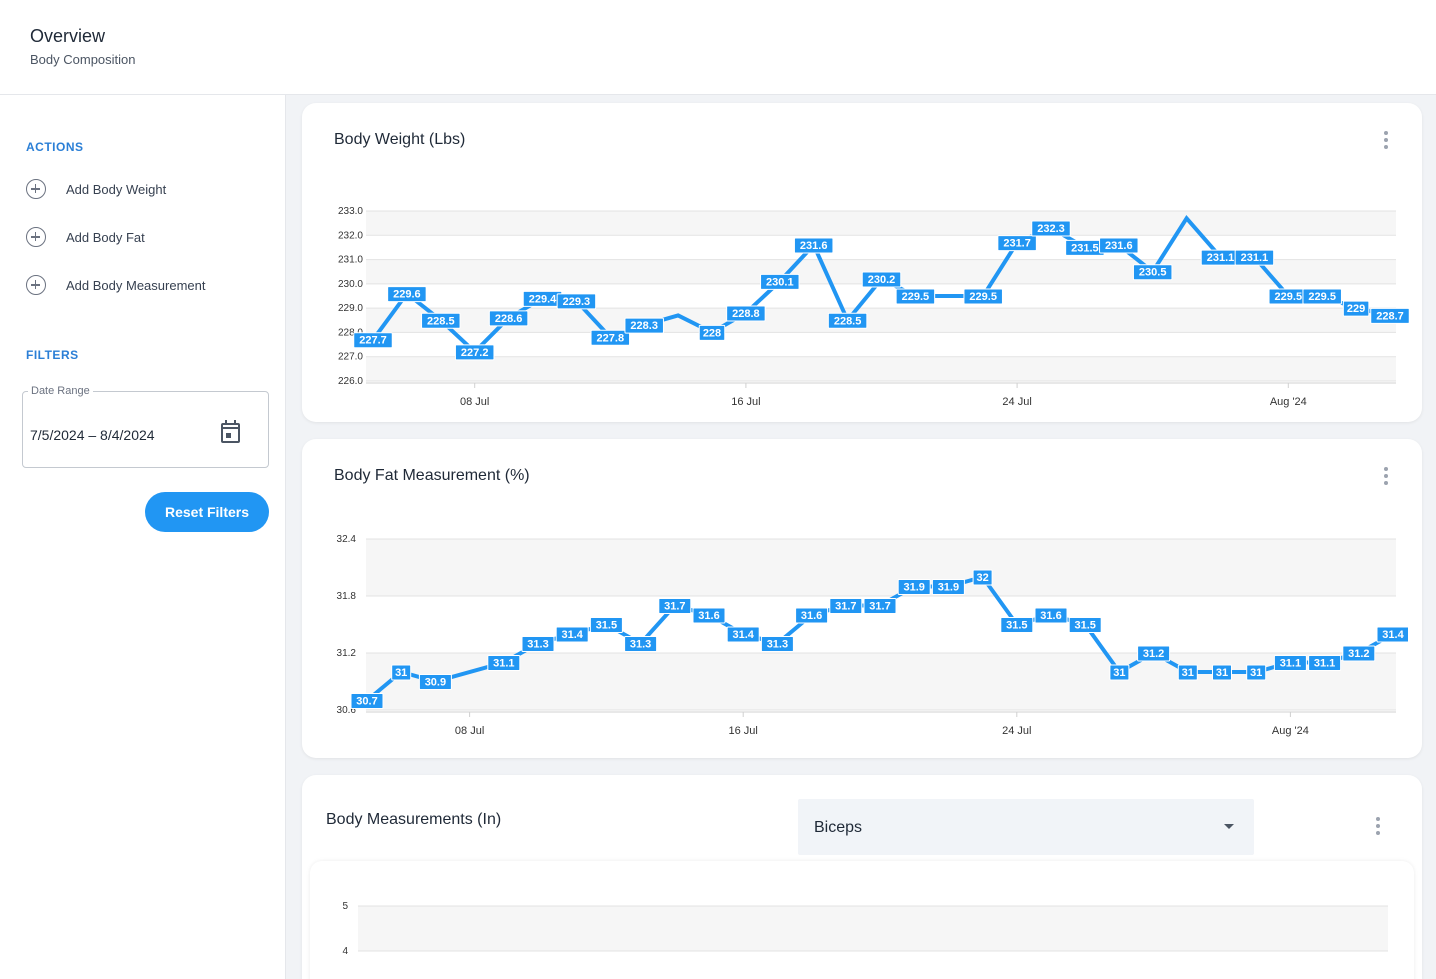 This screenshot has width=1436, height=979. I want to click on data-label-text: 228.8, so click(746, 314).